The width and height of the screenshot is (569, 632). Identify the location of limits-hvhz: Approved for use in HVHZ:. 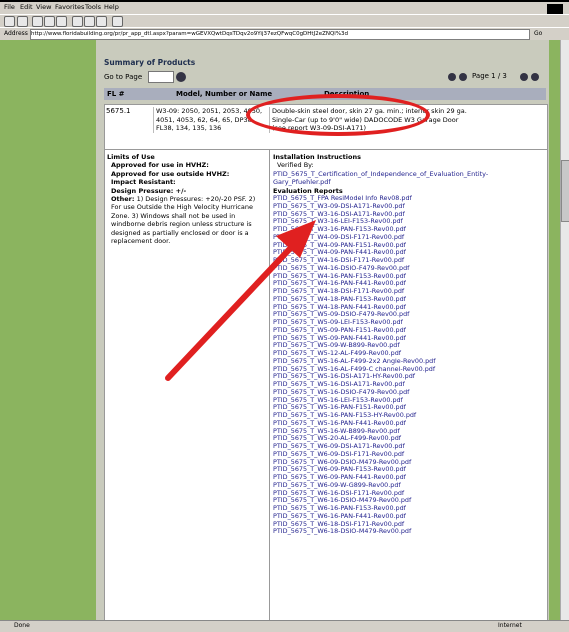
(160, 165).